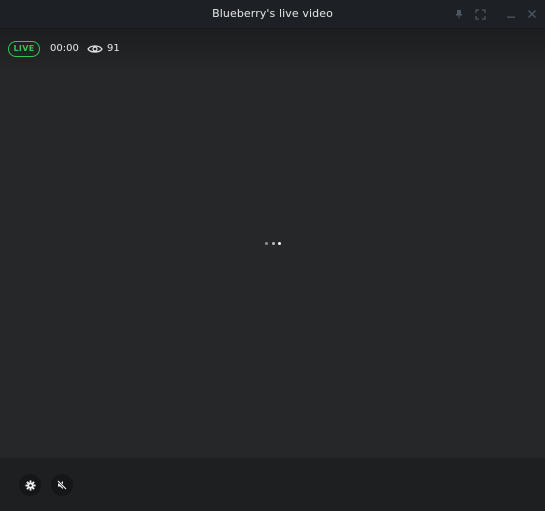 The width and height of the screenshot is (545, 511). I want to click on expand-icon, so click(480, 14).